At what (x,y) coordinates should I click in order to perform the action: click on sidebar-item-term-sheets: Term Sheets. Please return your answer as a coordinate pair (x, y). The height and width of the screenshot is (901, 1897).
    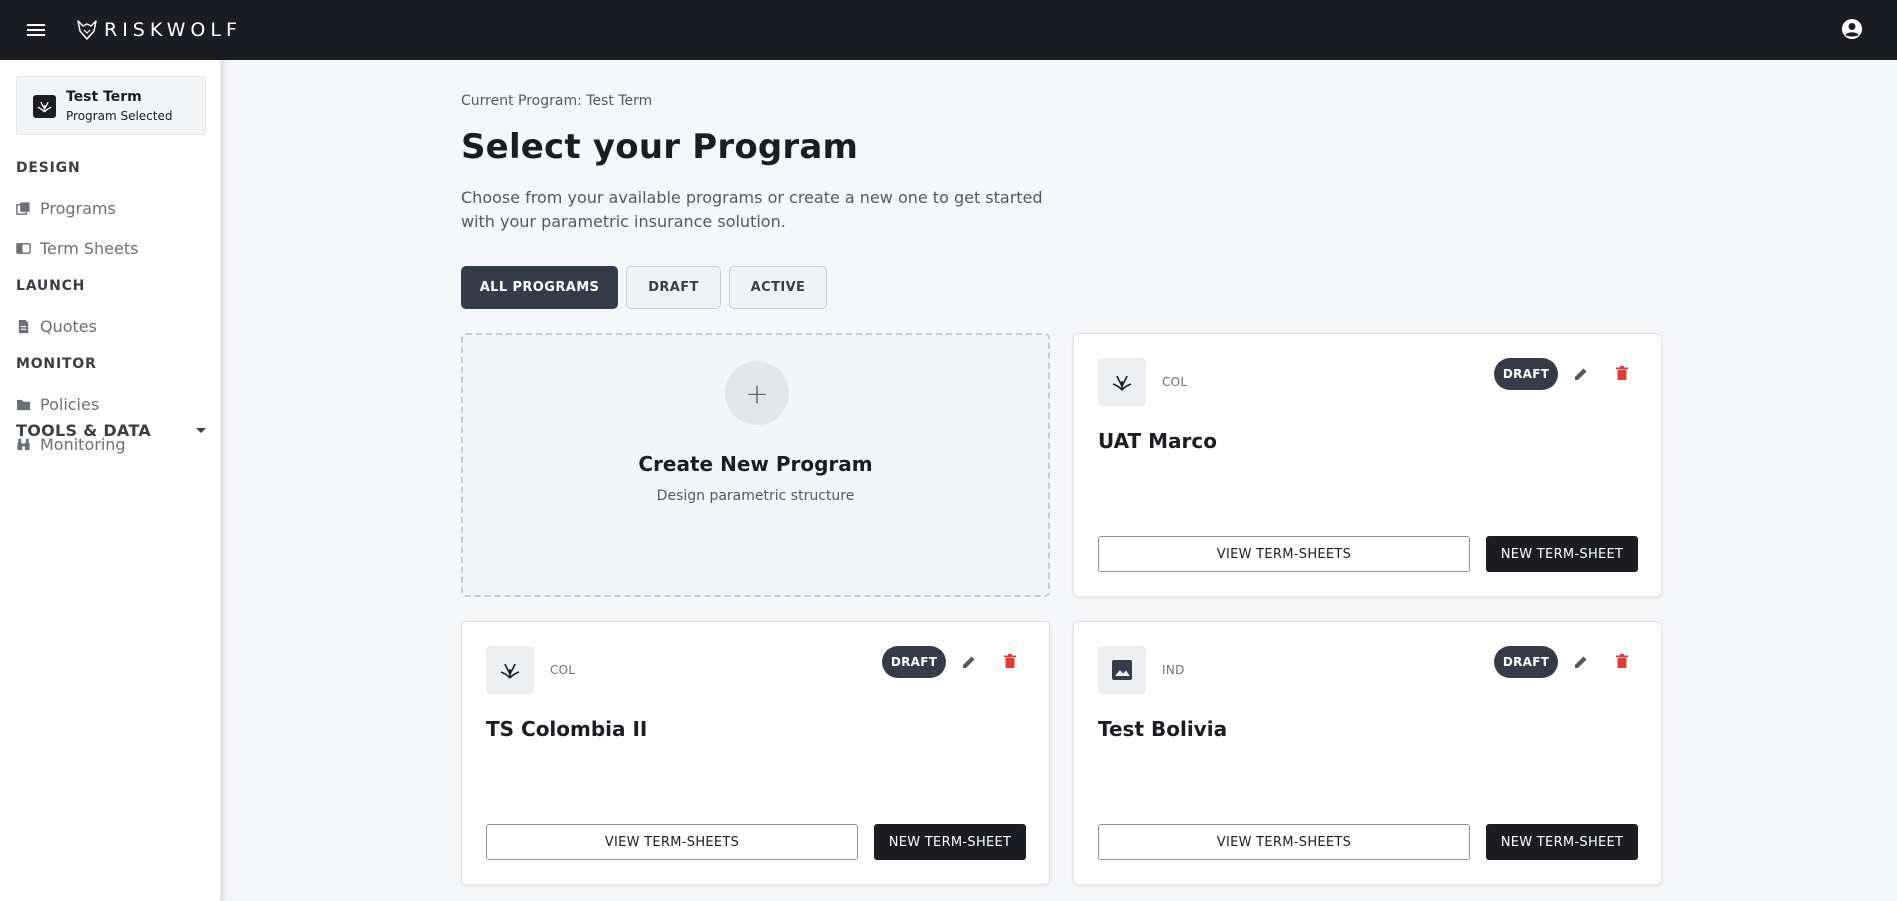
    Looking at the image, I should click on (111, 248).